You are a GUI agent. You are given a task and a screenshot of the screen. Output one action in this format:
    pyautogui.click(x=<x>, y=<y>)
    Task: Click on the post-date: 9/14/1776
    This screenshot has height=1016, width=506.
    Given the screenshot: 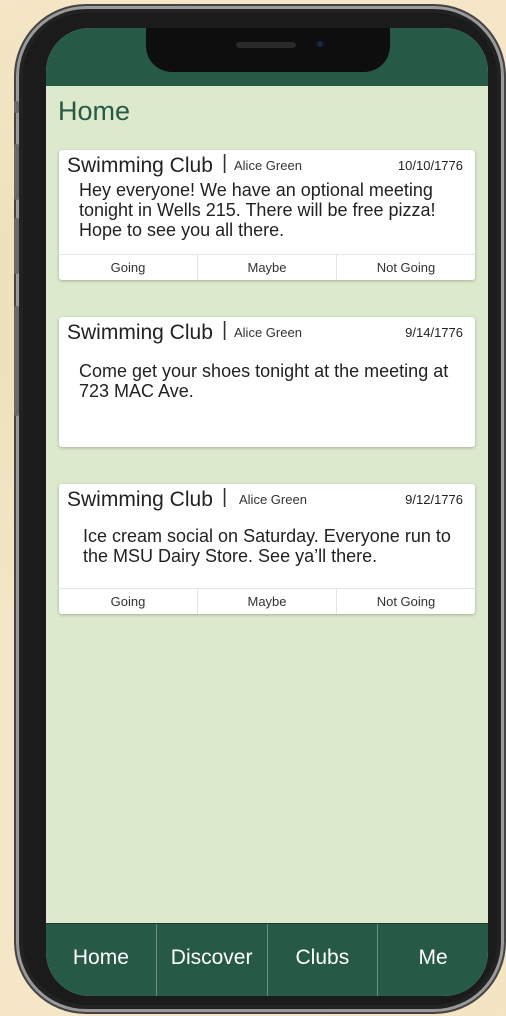 What is the action you would take?
    pyautogui.click(x=434, y=332)
    